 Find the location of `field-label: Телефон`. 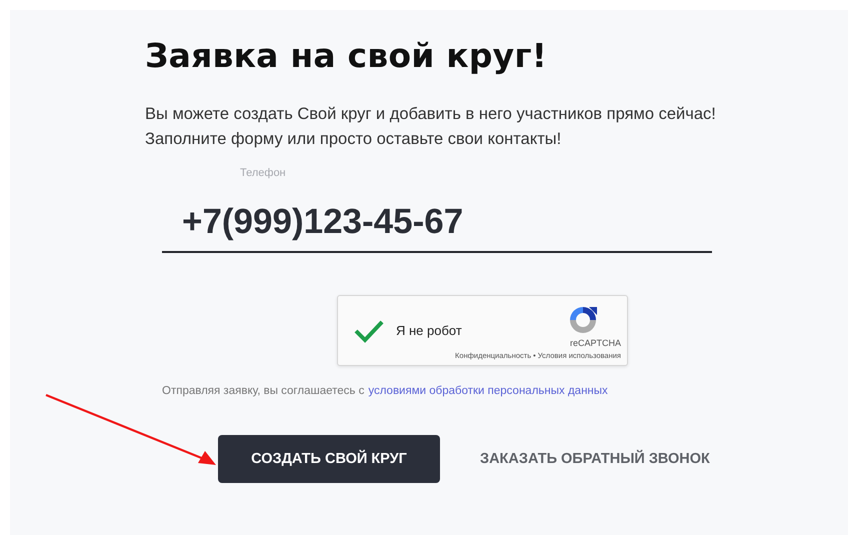

field-label: Телефон is located at coordinates (263, 173).